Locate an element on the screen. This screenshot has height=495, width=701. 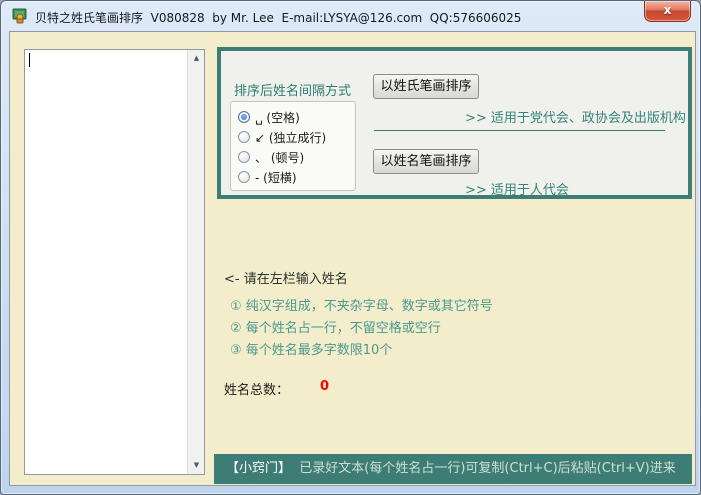
close-button: x is located at coordinates (667, 11).